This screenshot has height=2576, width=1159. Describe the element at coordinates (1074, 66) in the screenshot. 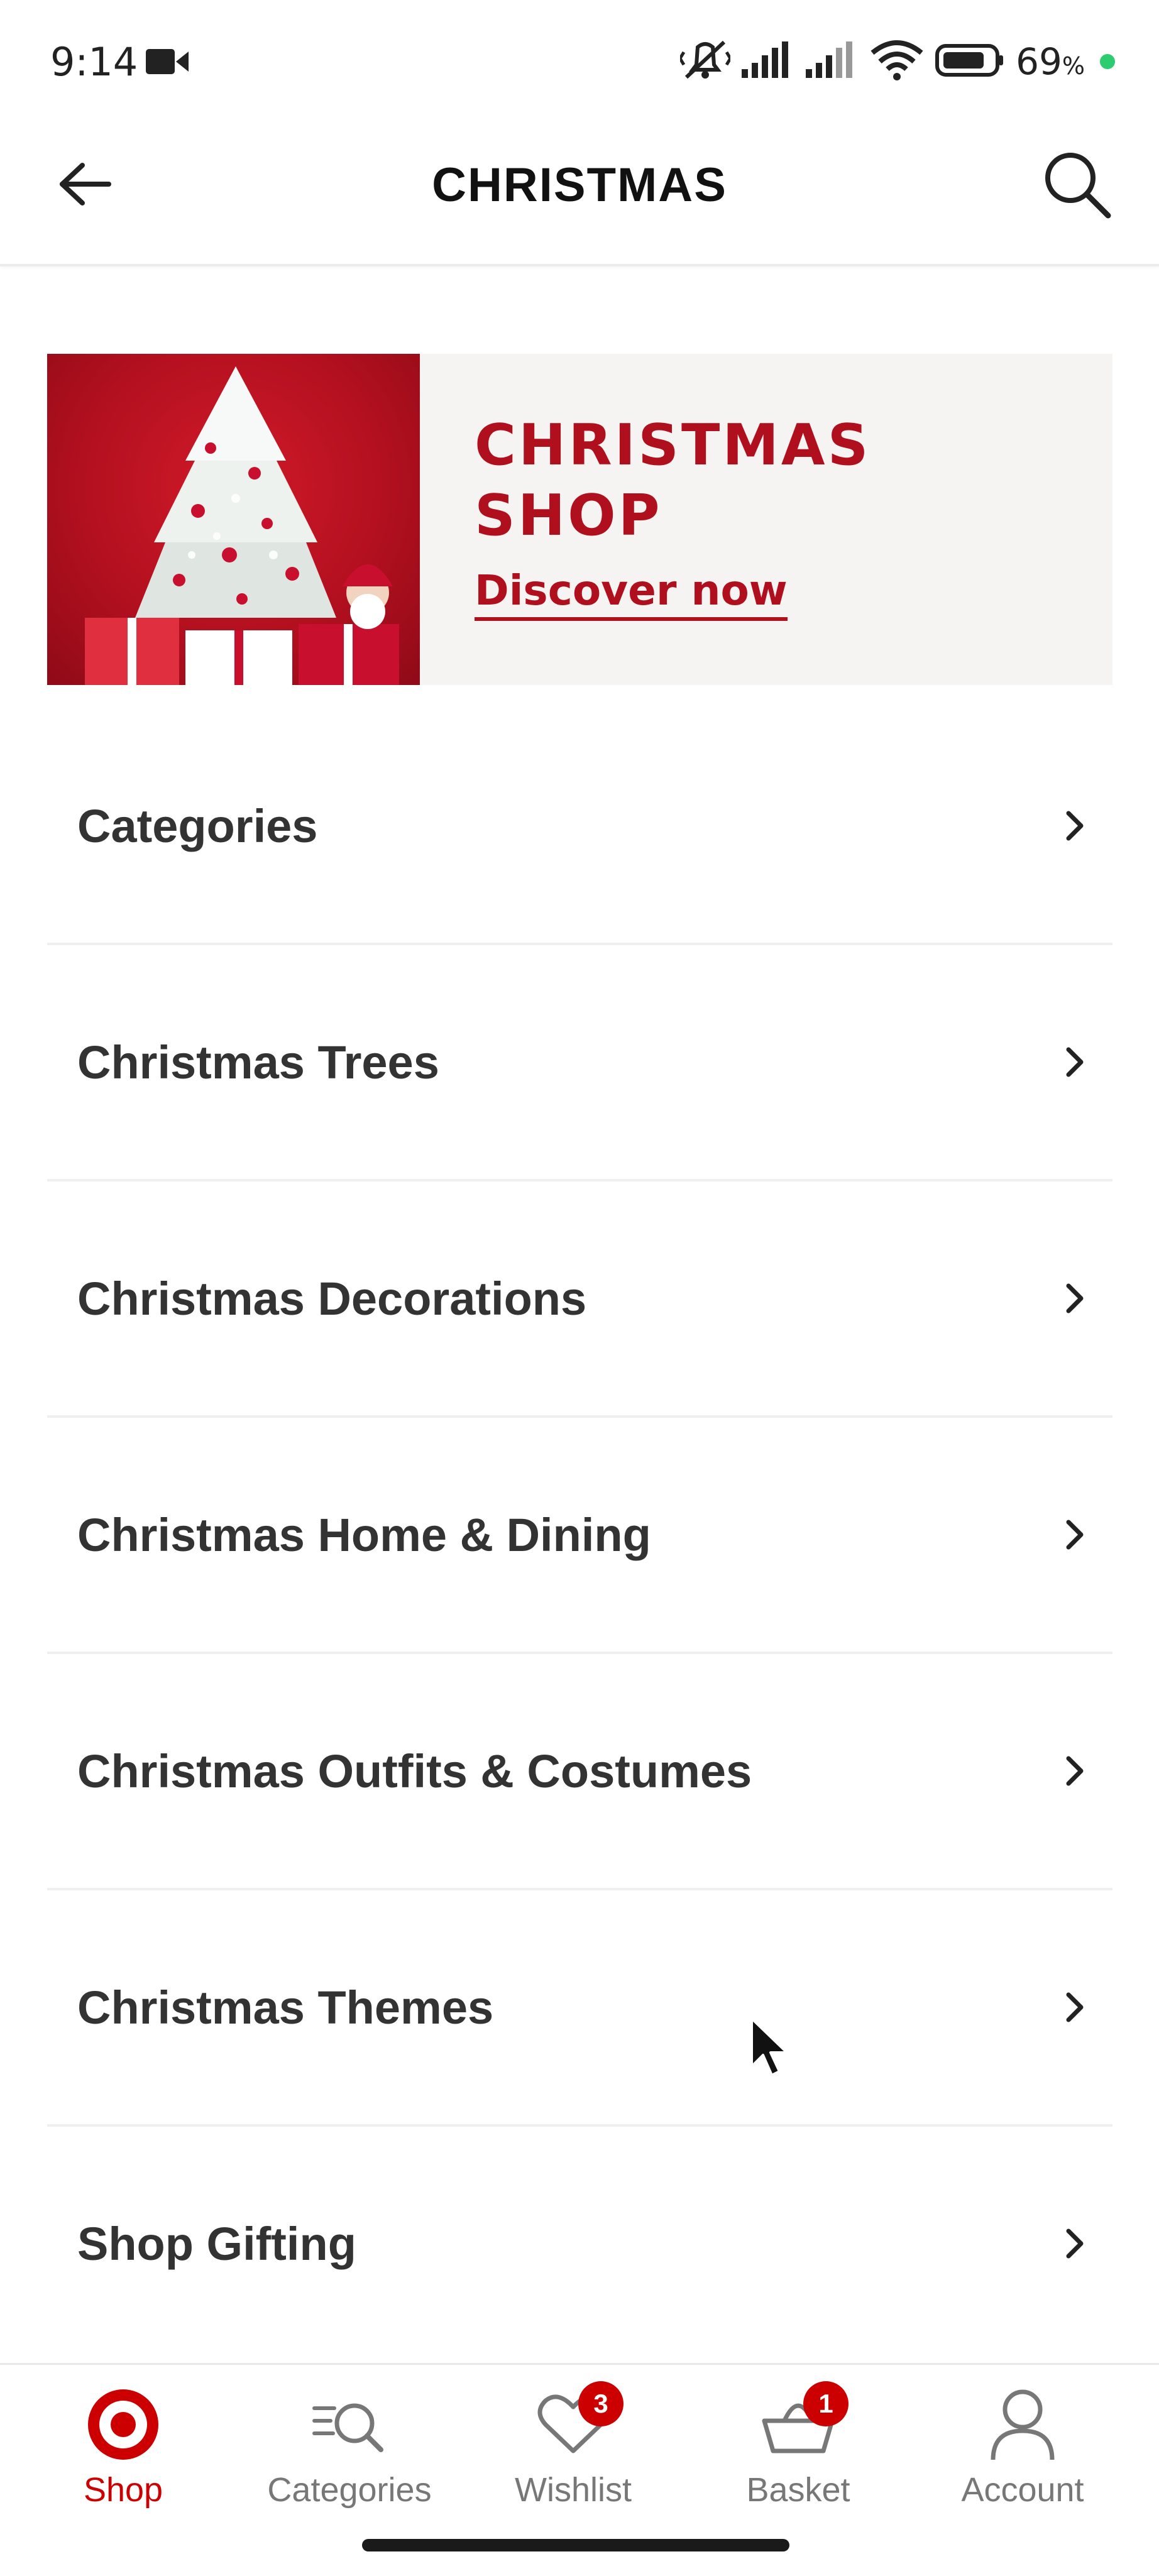

I see `battery-percent-unit: %` at that location.